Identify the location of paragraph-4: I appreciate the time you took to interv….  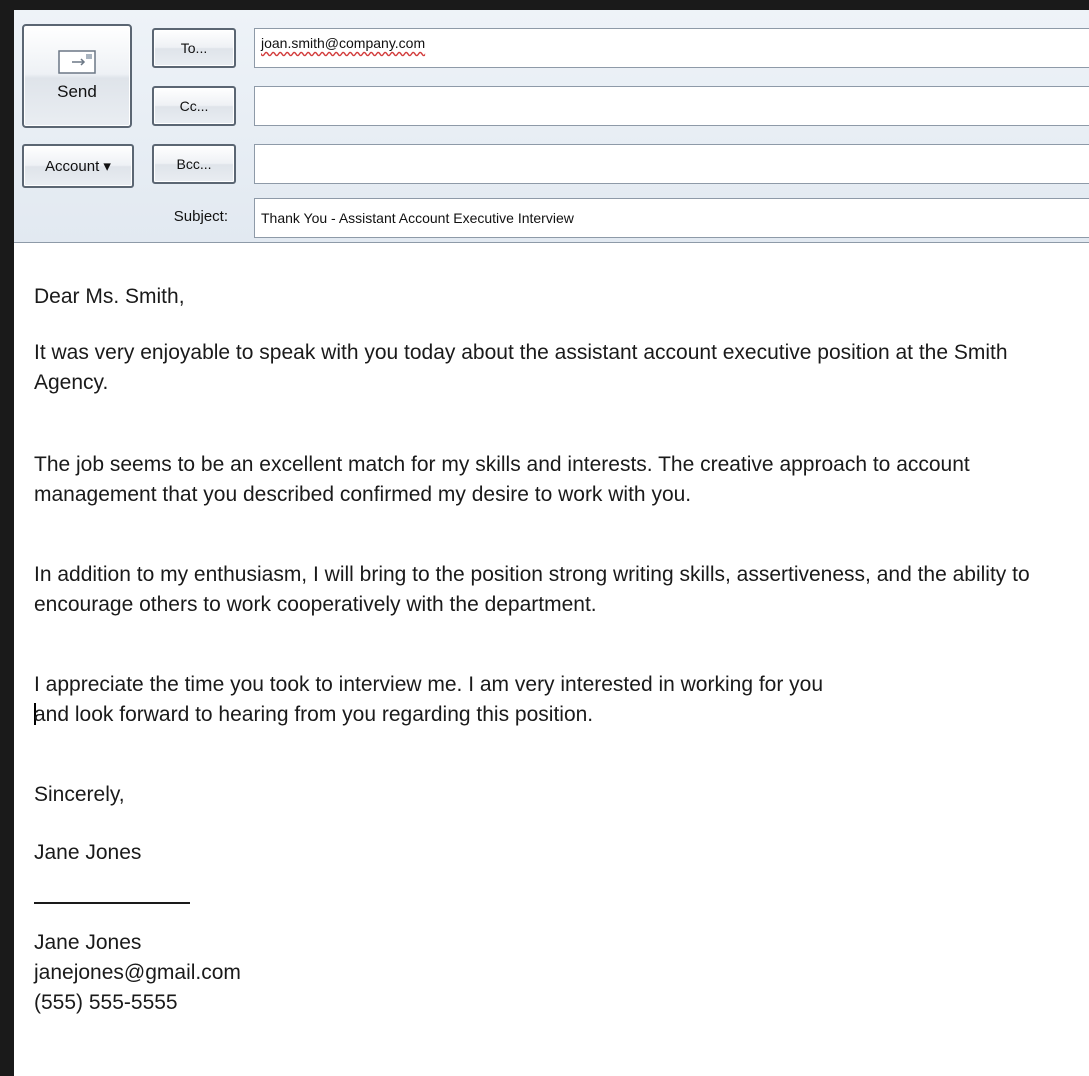
(554, 700).